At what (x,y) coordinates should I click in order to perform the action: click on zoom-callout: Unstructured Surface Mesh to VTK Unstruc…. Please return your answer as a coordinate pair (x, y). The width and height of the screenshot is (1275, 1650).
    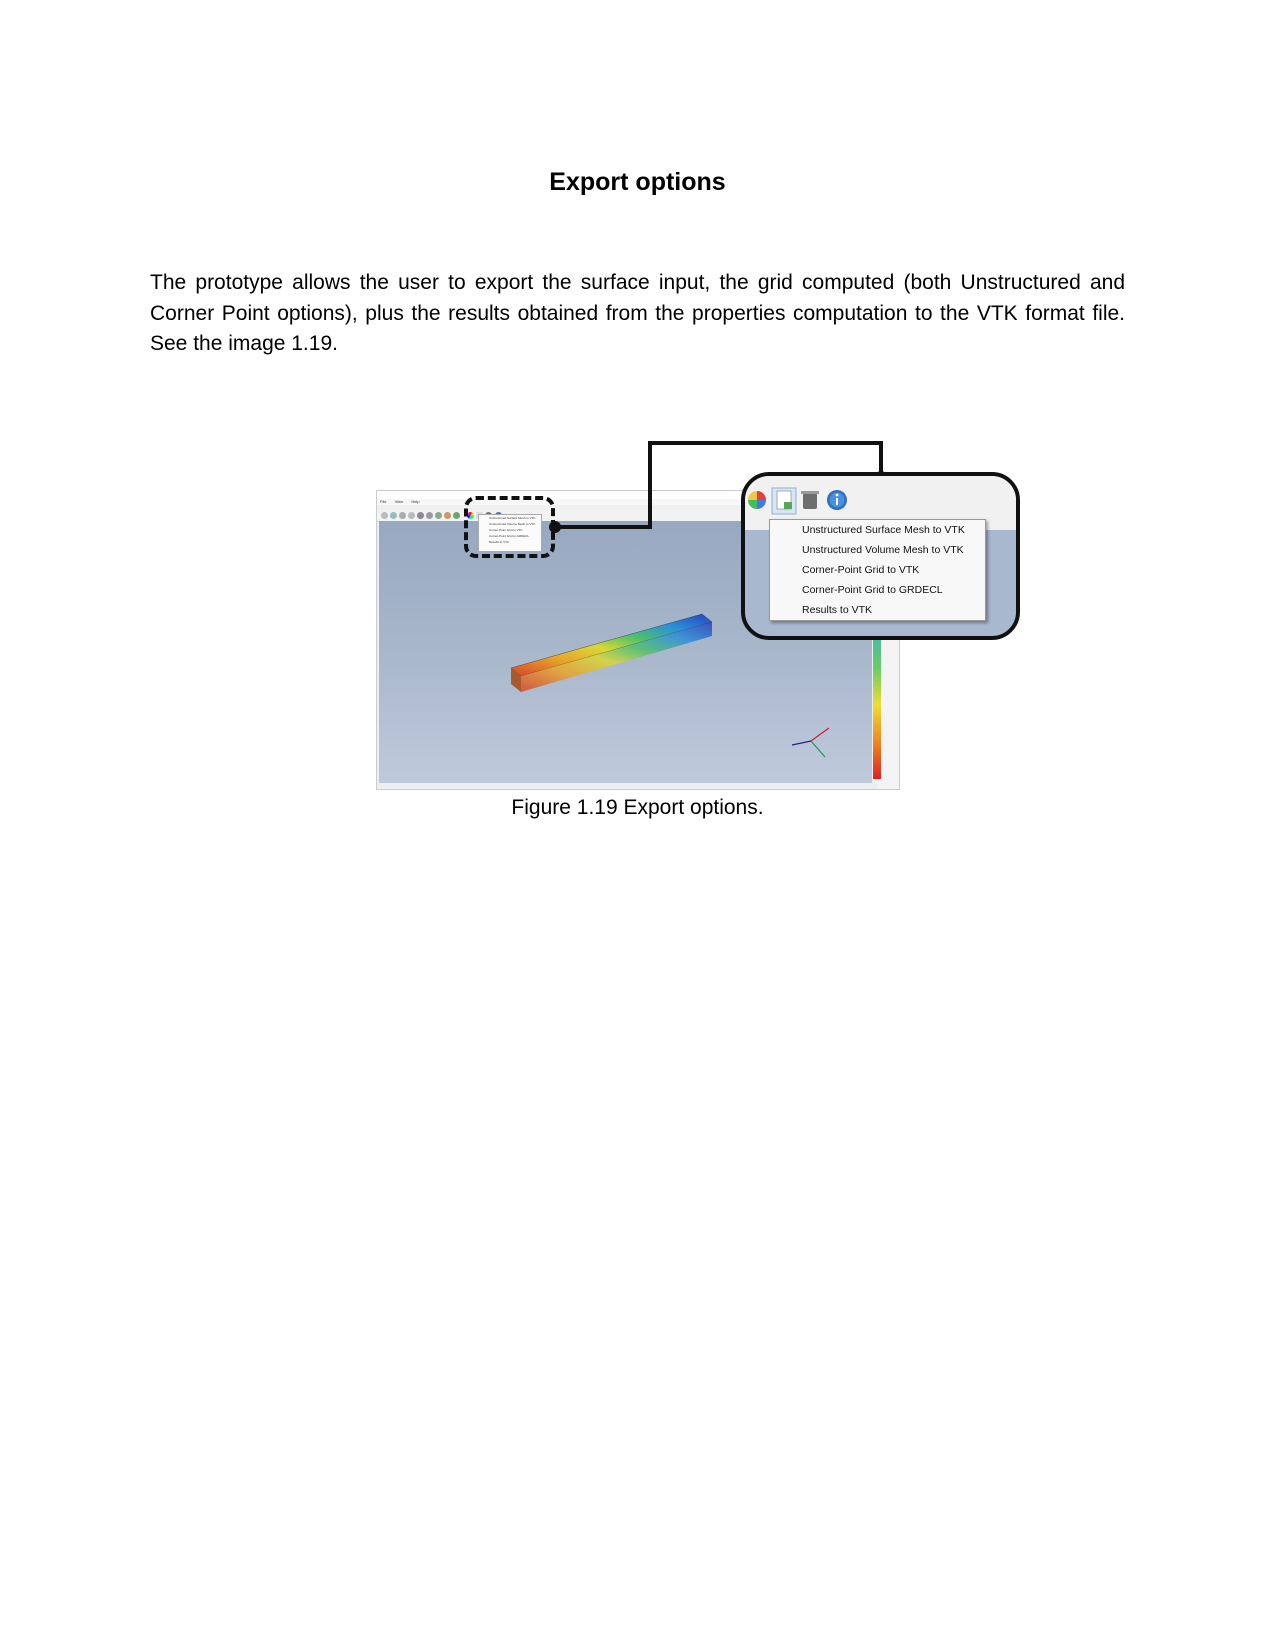
    Looking at the image, I should click on (880, 556).